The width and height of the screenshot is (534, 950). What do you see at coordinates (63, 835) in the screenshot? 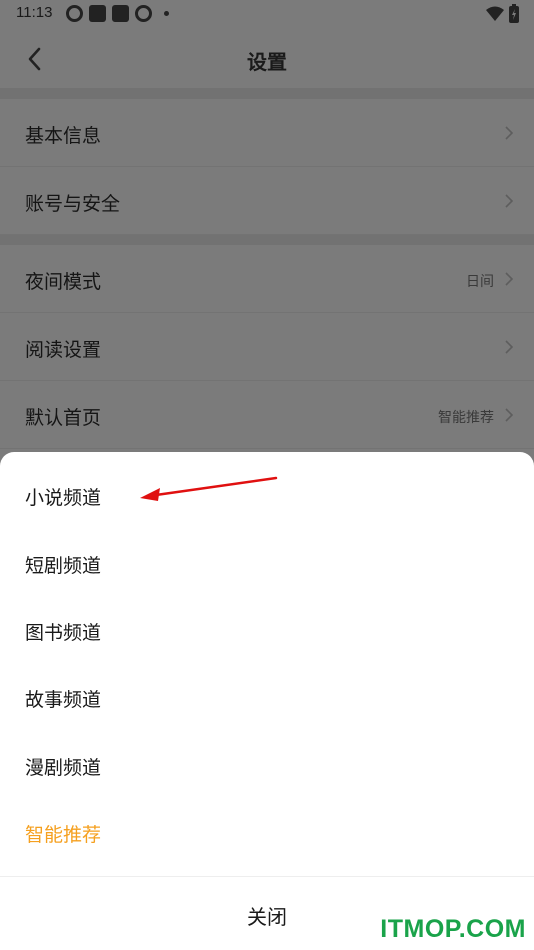
I see `option-label: 智能推荐` at bounding box center [63, 835].